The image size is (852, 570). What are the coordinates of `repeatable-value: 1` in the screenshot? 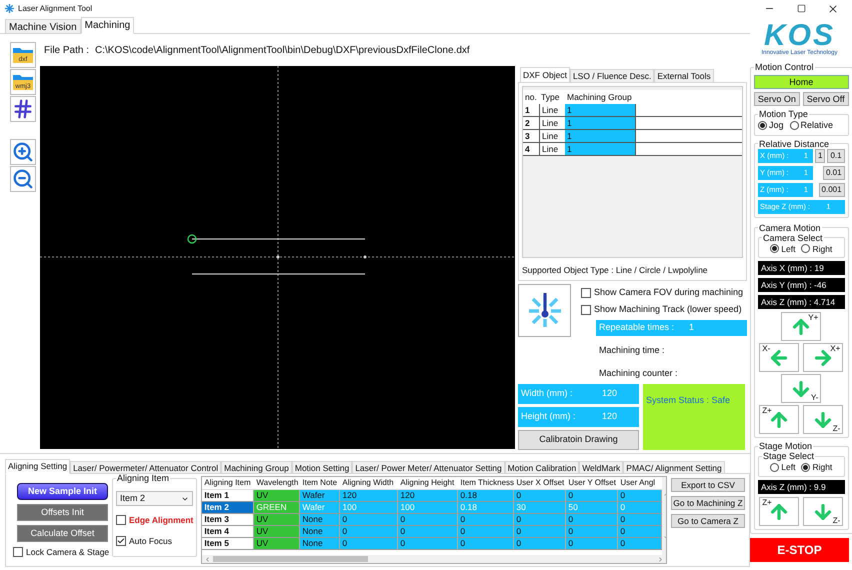 It's located at (691, 327).